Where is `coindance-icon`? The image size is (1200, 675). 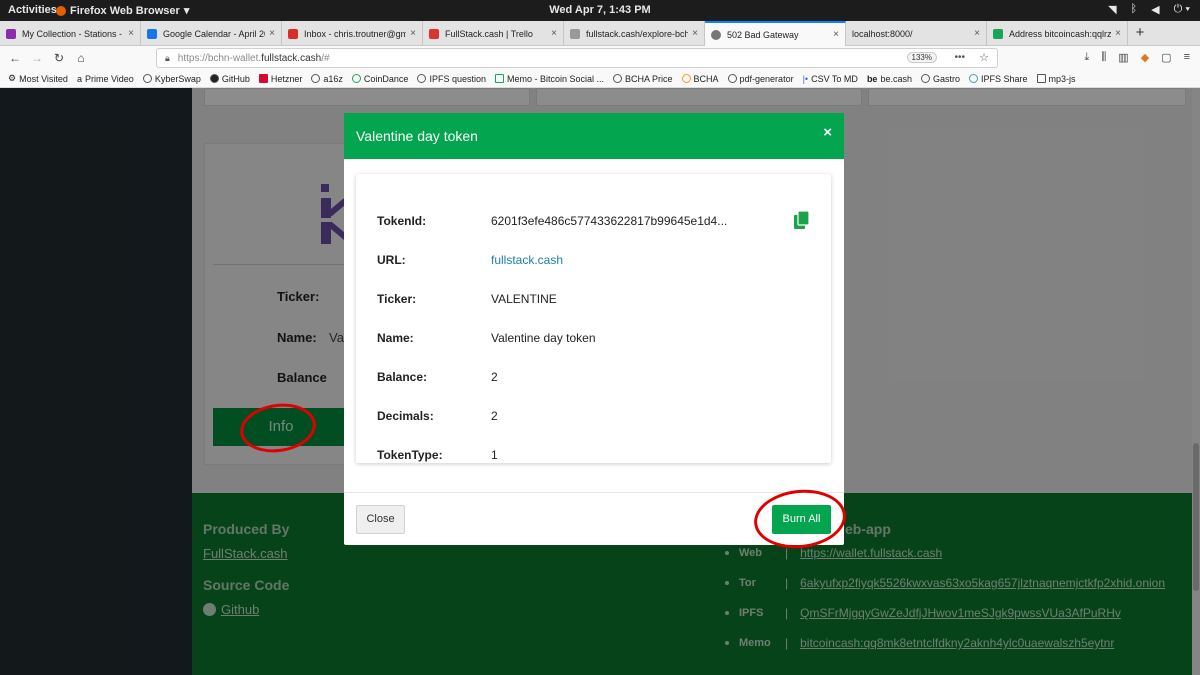
coindance-icon is located at coordinates (356, 78).